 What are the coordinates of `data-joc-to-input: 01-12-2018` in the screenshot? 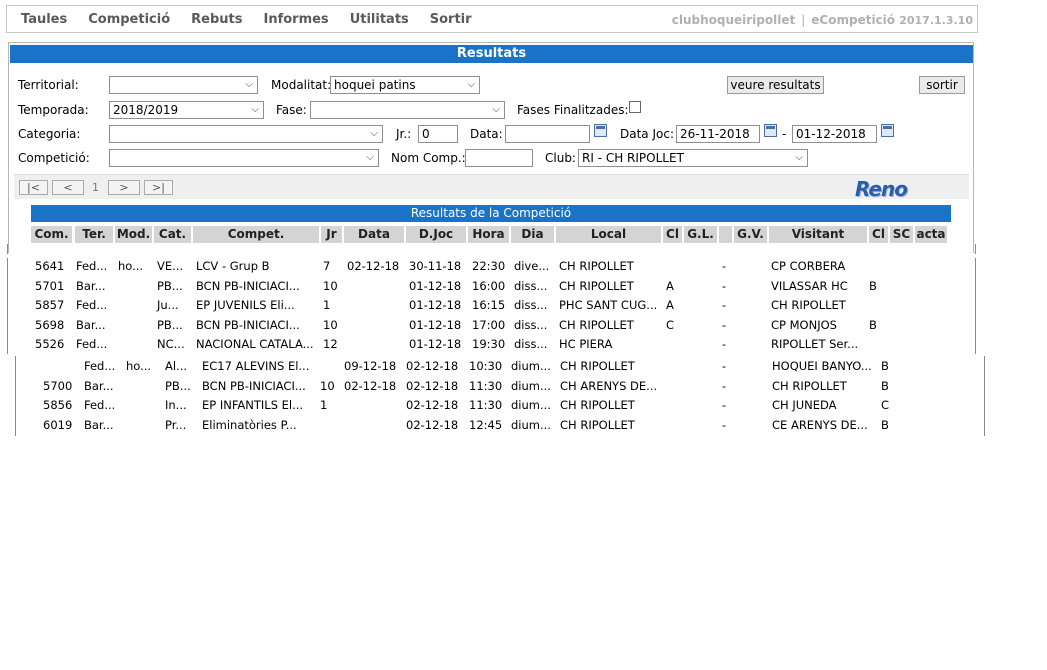 It's located at (834, 134).